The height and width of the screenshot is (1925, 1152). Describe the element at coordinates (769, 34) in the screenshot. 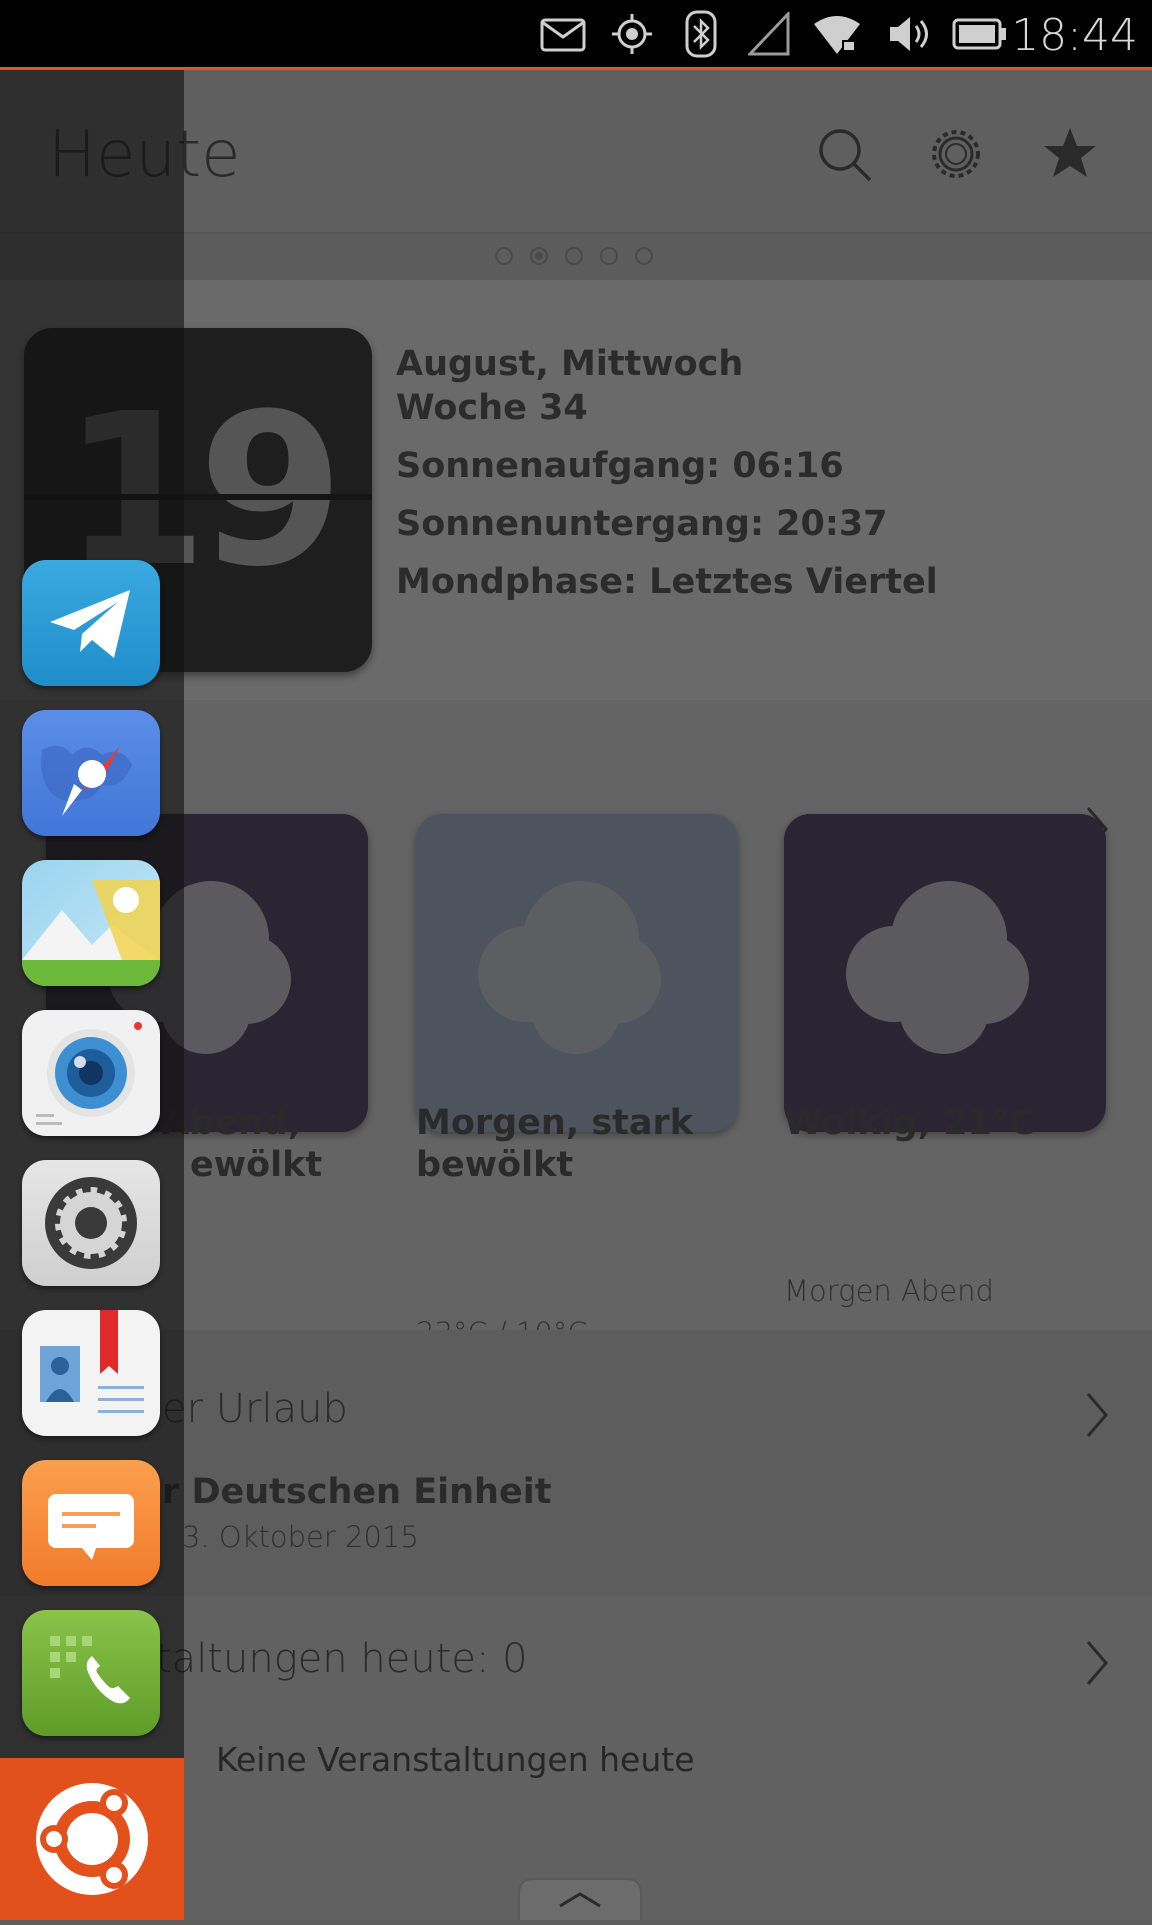

I see `signal-icon` at that location.